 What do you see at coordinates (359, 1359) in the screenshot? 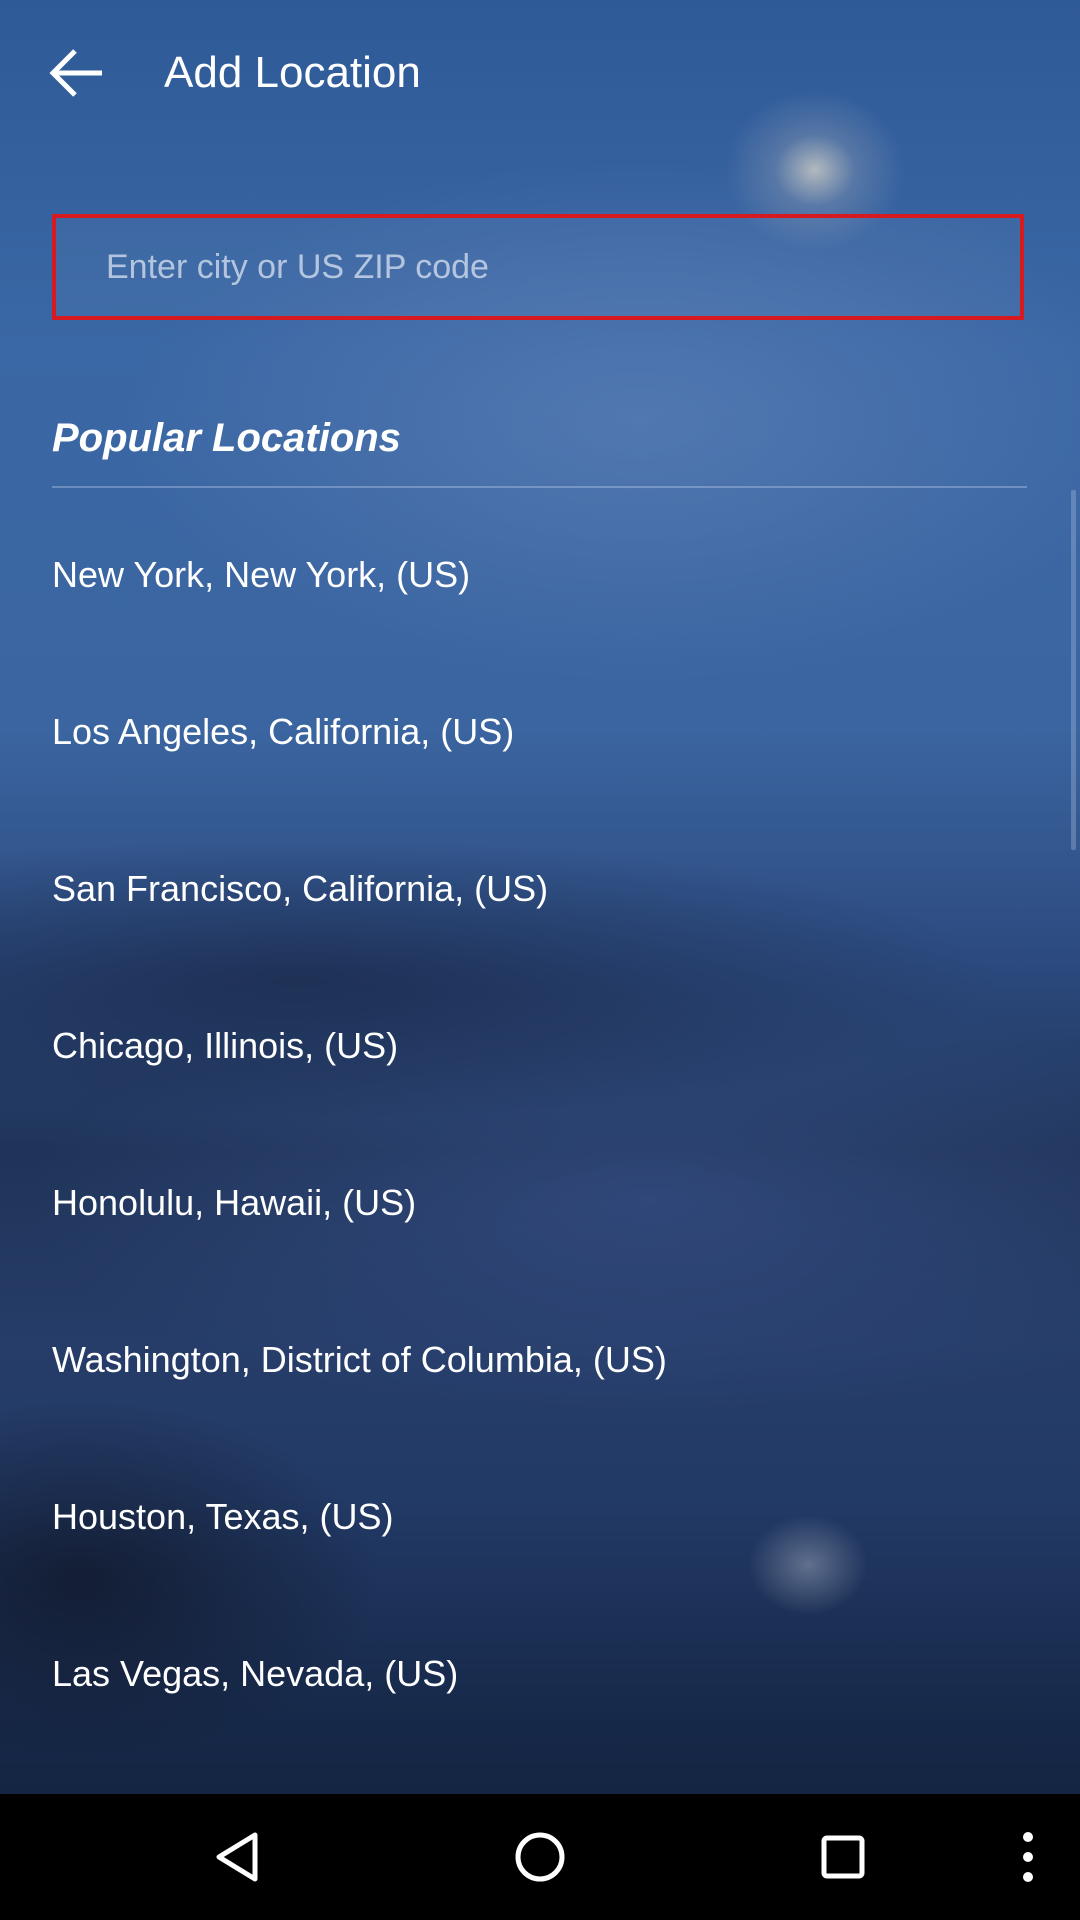
I see `location-label: Washington, District of Columbia, (US)` at bounding box center [359, 1359].